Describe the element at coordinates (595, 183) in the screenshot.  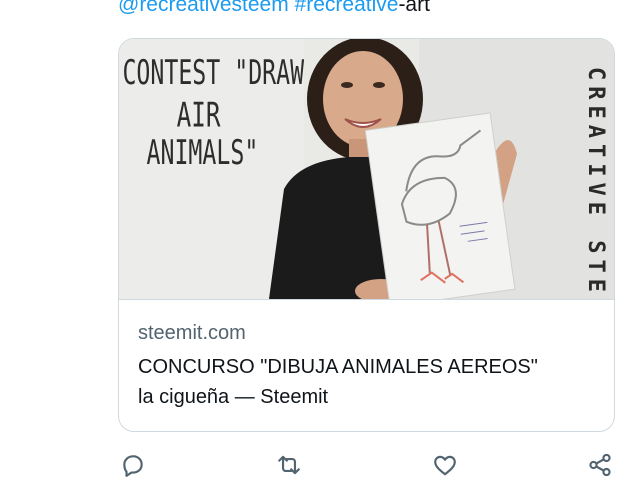
I see `banner-vertical-text: CREATIVE STEE` at that location.